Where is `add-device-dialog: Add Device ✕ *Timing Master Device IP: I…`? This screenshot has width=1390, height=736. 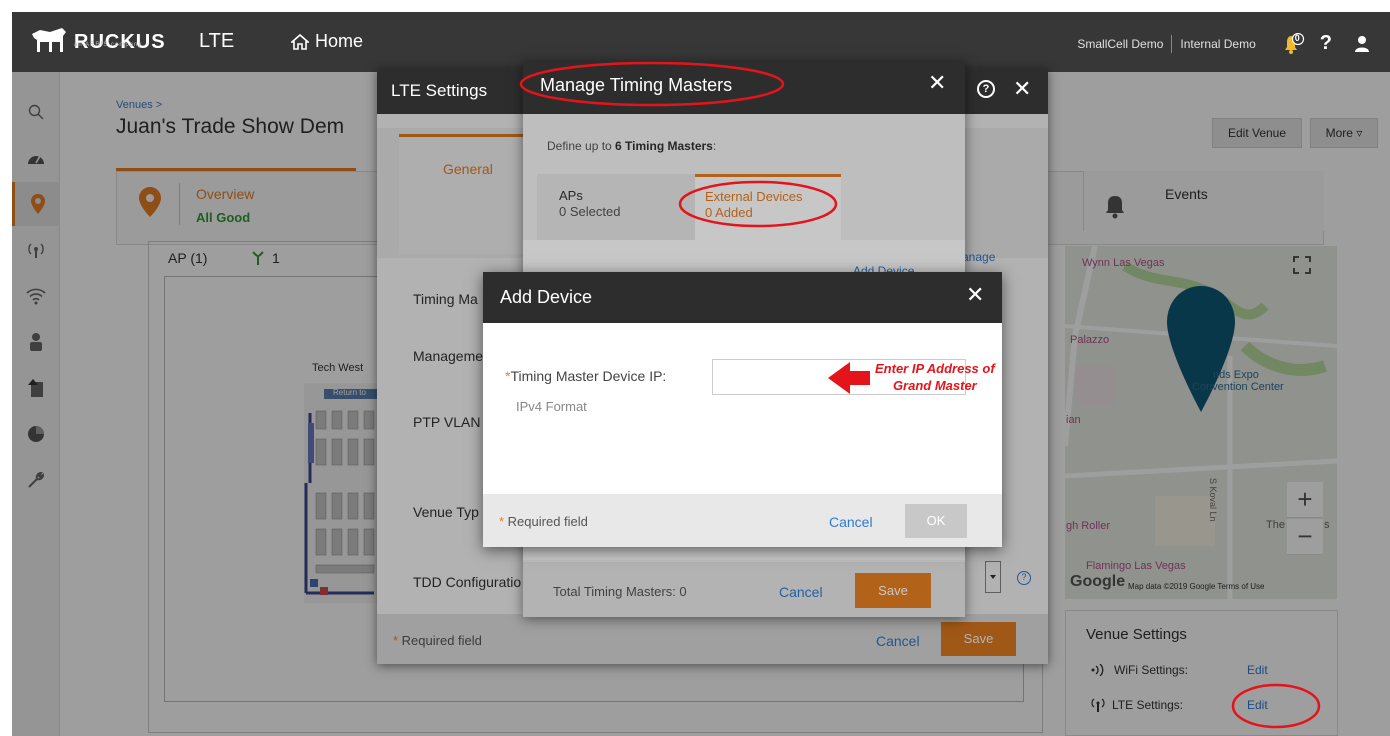 add-device-dialog: Add Device ✕ *Timing Master Device IP: I… is located at coordinates (742, 409).